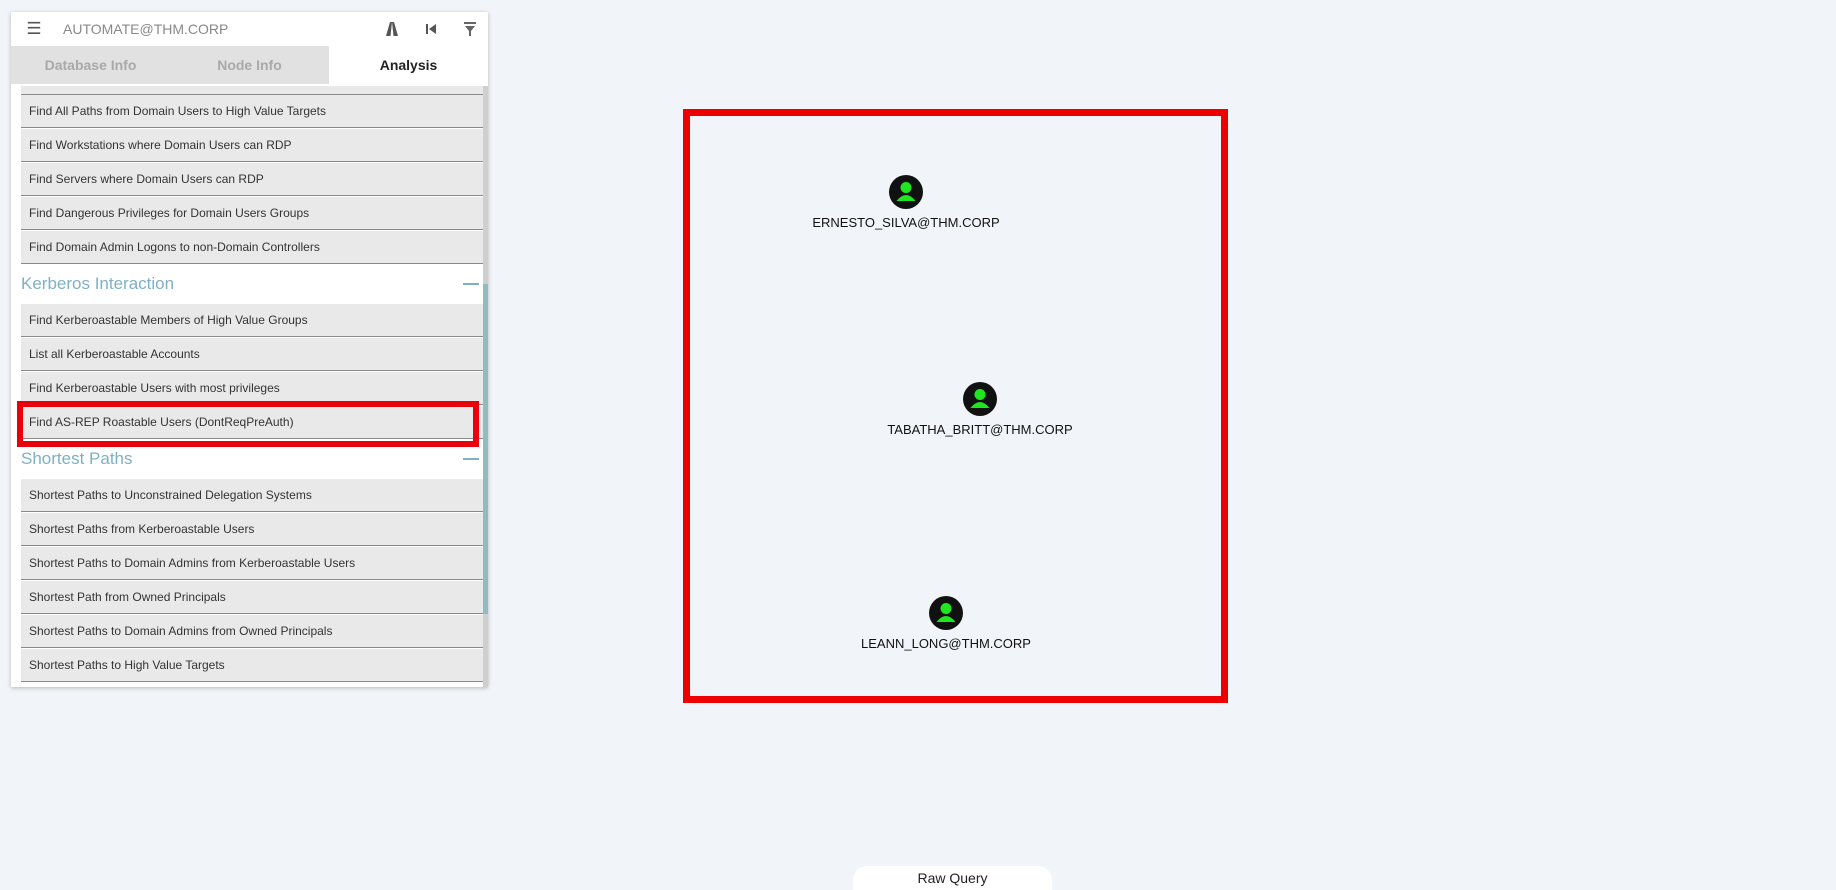 The height and width of the screenshot is (890, 1836). I want to click on query-item: Shortest Path from Owned Principals, so click(252, 597).